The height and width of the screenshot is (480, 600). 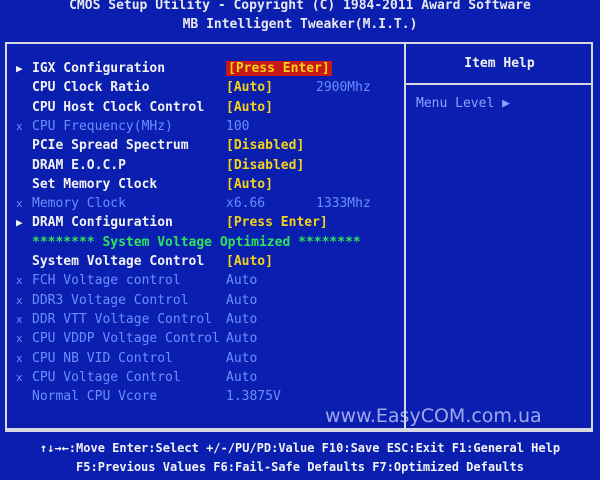 I want to click on setting-row: Set Memory Clock [Auto], so click(x=200, y=184).